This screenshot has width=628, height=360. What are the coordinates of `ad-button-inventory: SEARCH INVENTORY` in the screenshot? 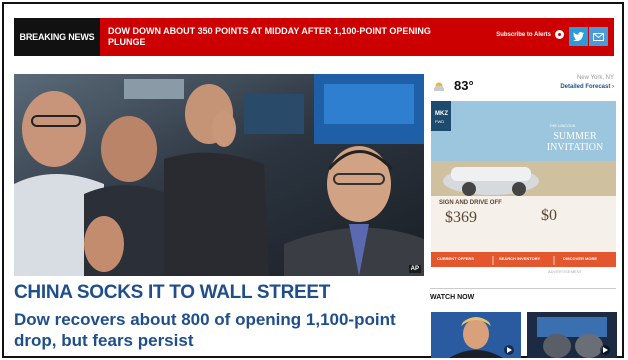 It's located at (519, 258).